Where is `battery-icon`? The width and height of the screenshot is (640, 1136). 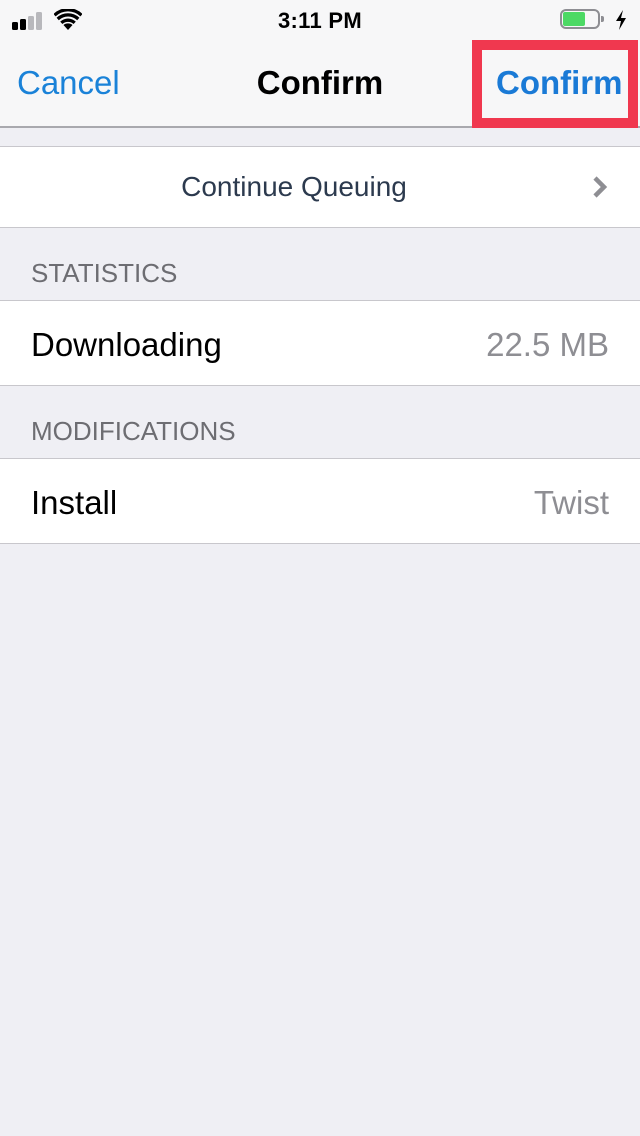 battery-icon is located at coordinates (582, 20).